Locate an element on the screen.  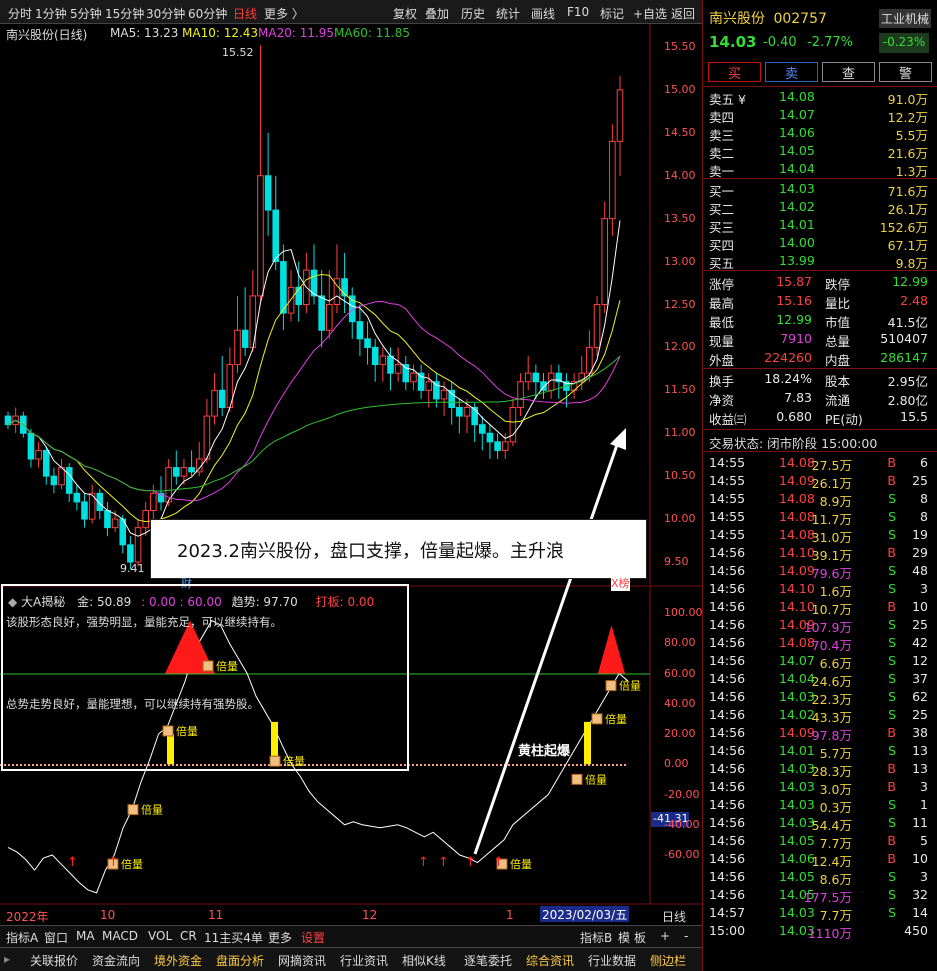
tick-row: 14:55 14.08 31.0万 S 19 is located at coordinates (819, 535).